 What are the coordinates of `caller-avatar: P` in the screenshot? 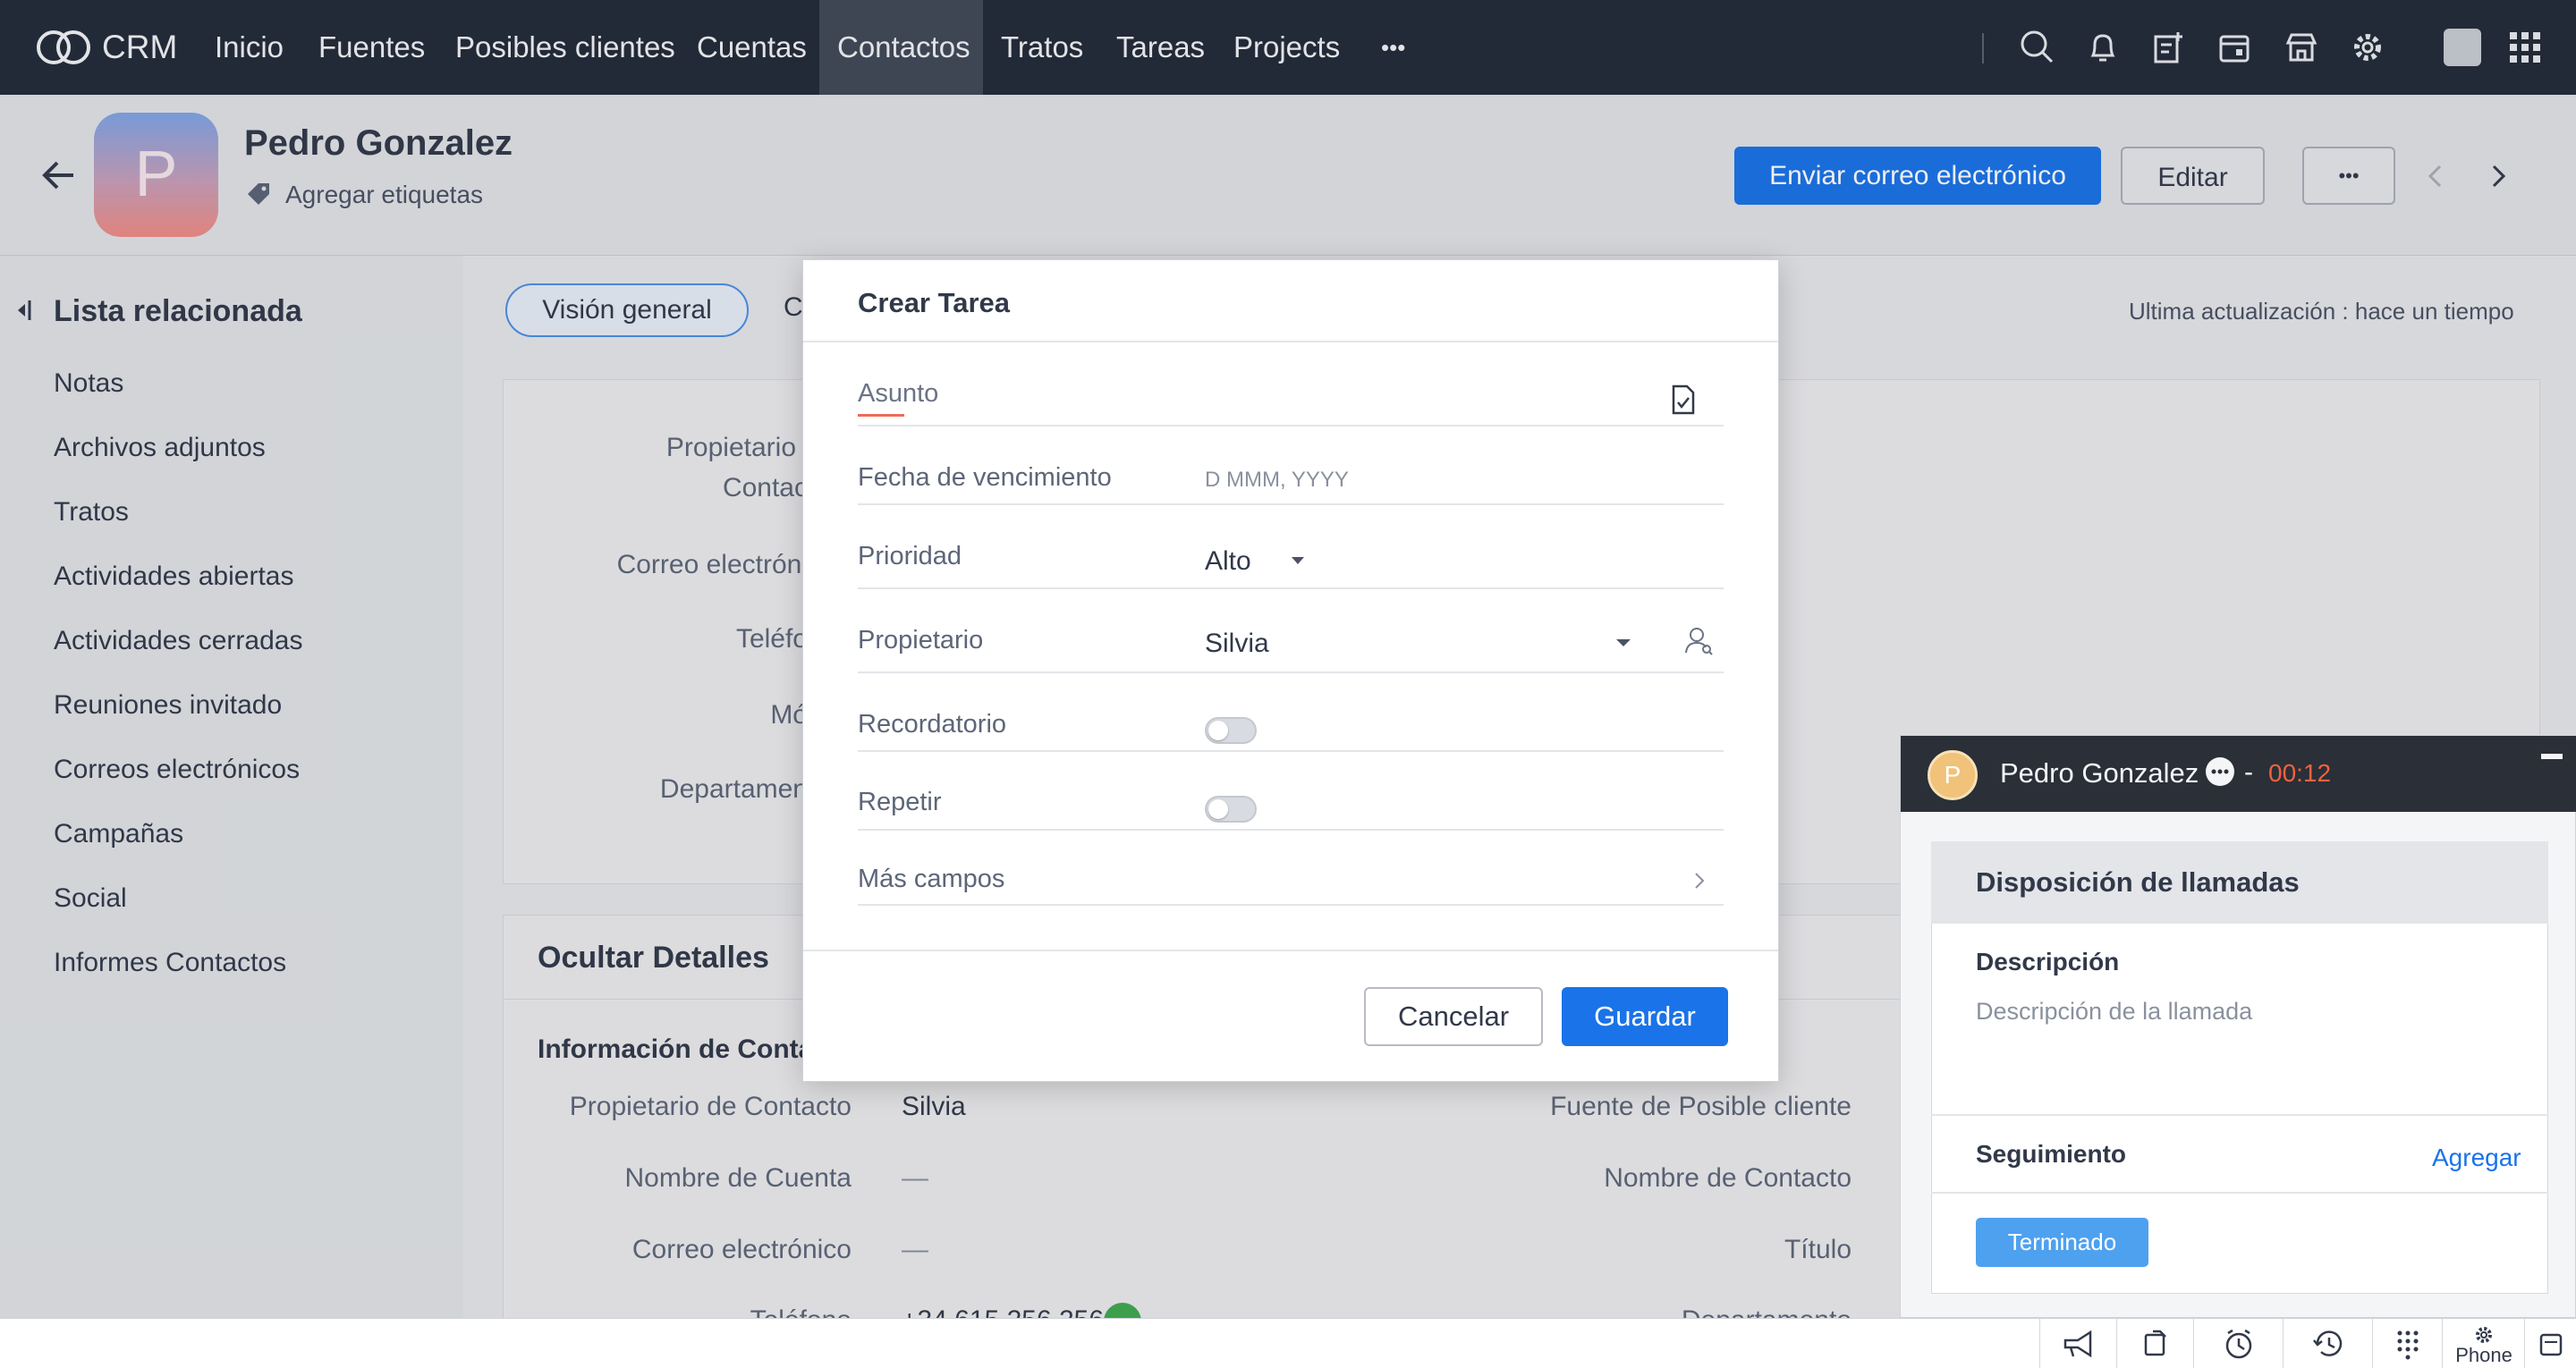 It's located at (1953, 775).